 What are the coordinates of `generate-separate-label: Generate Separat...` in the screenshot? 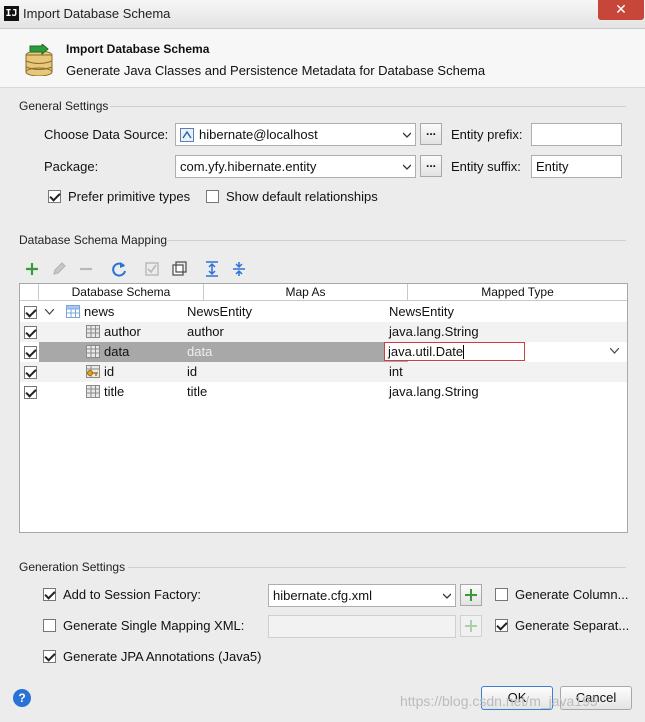 It's located at (572, 625).